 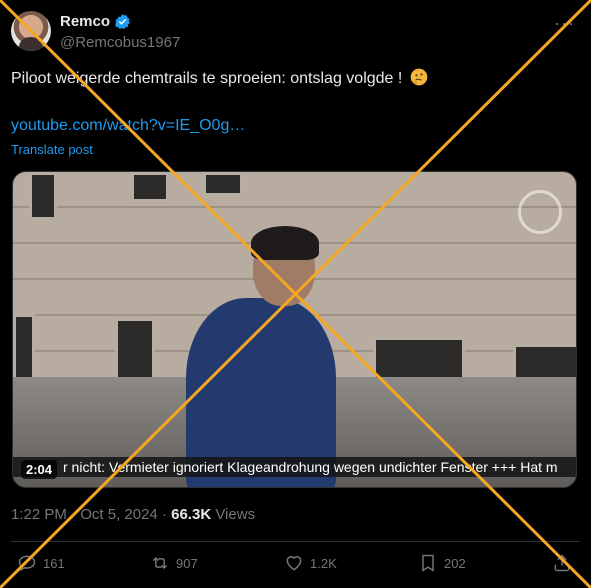 I want to click on tweet-meta: 1:22 PM · Oct 5, 2024 · 66.3K Views, so click(x=133, y=514).